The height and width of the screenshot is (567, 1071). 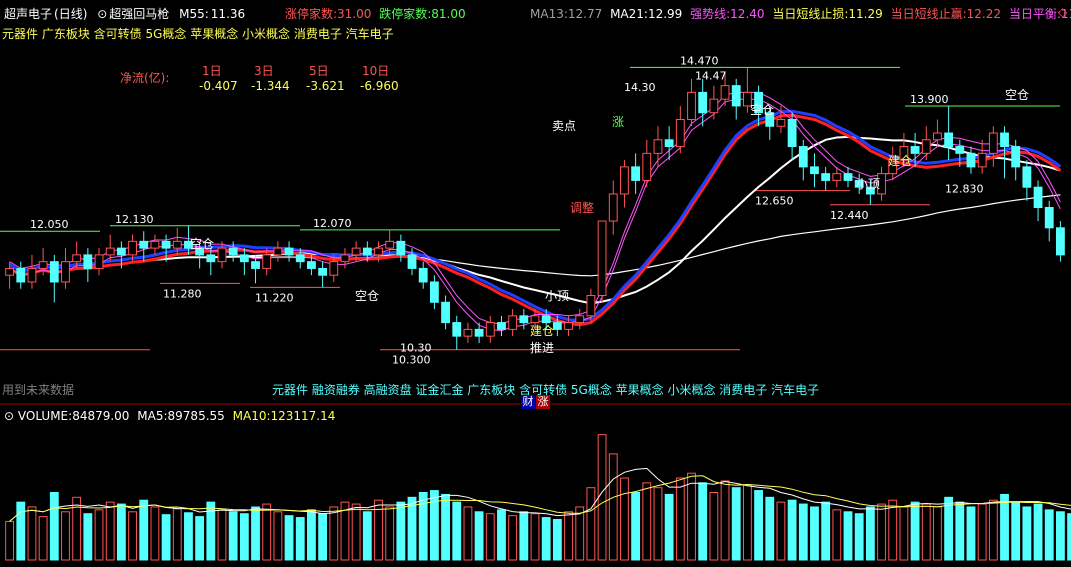 What do you see at coordinates (528, 402) in the screenshot?
I see `finance-badge: 财` at bounding box center [528, 402].